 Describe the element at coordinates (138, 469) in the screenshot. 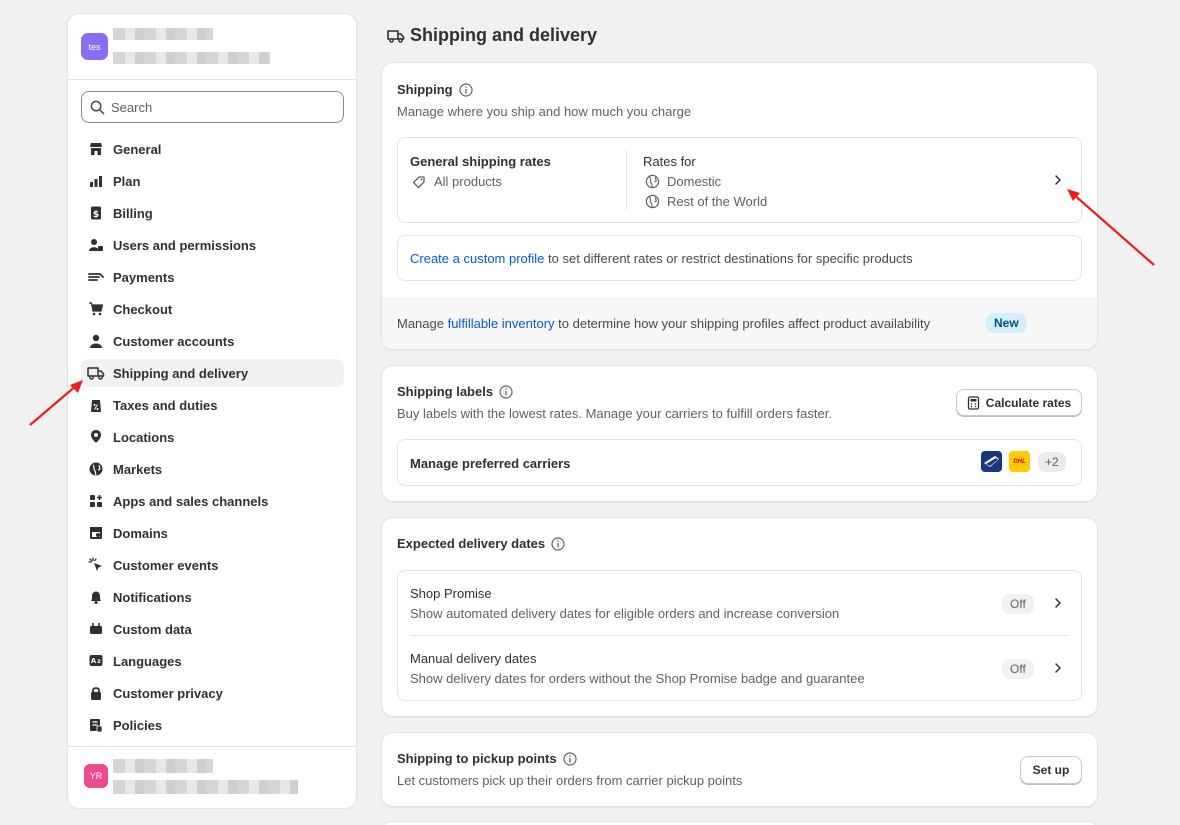

I see `sidebar-item-label: Markets` at that location.